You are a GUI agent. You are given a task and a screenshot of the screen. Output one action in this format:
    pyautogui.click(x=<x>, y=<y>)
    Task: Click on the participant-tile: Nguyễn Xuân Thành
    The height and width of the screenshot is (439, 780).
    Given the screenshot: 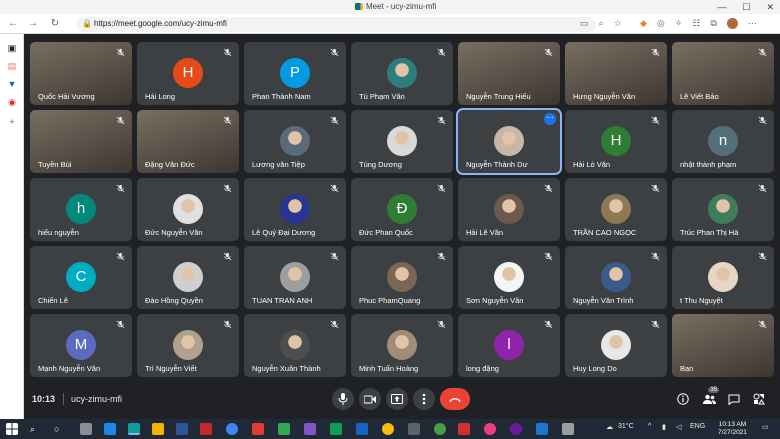 What is the action you would take?
    pyautogui.click(x=295, y=345)
    